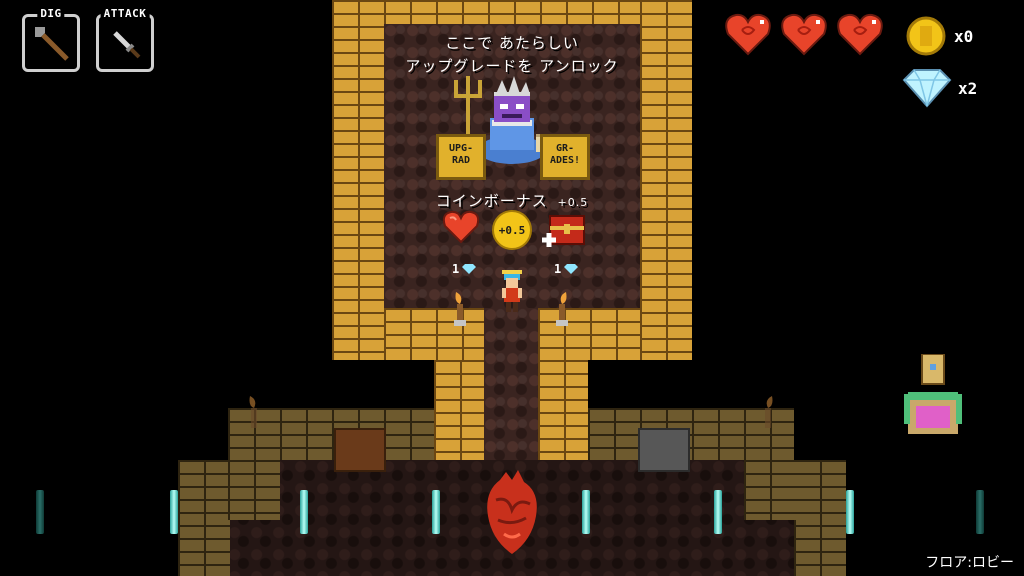 Image resolution: width=1024 pixels, height=576 pixels. I want to click on lobby-wall-far-left, so click(254, 490).